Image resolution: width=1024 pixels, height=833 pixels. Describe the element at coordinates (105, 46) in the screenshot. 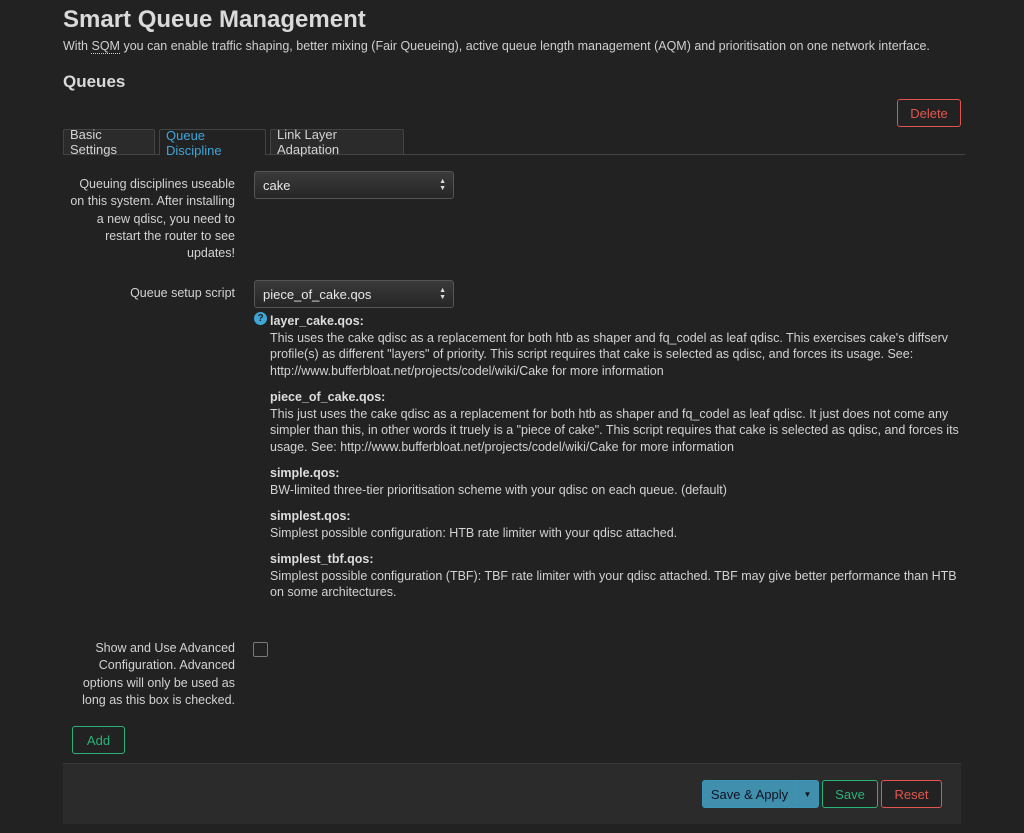

I see `sqm-abbreviation: SQM` at that location.